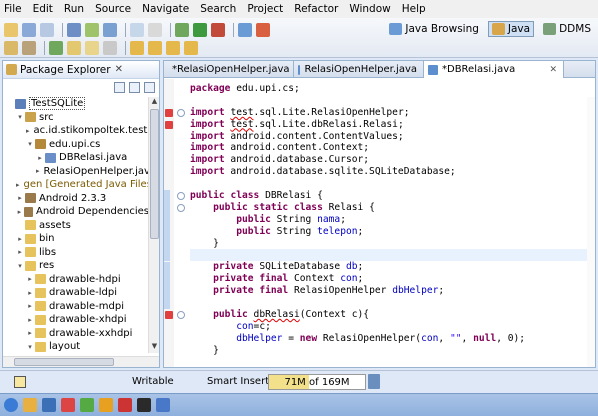 This screenshot has height=416, width=598. What do you see at coordinates (154, 102) in the screenshot?
I see `scroll-up-icon: ▲` at bounding box center [154, 102].